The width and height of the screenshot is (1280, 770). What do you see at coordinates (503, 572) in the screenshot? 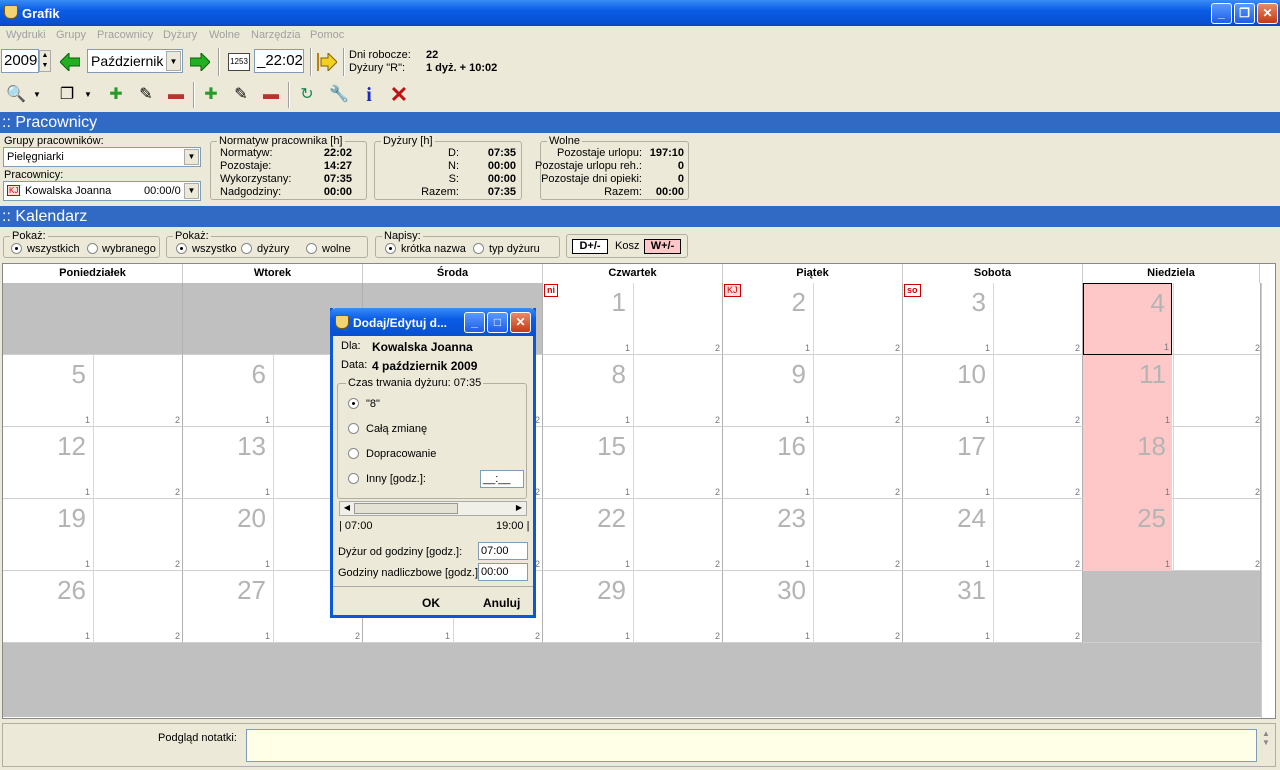
I see `overtime-input: 00:00` at bounding box center [503, 572].